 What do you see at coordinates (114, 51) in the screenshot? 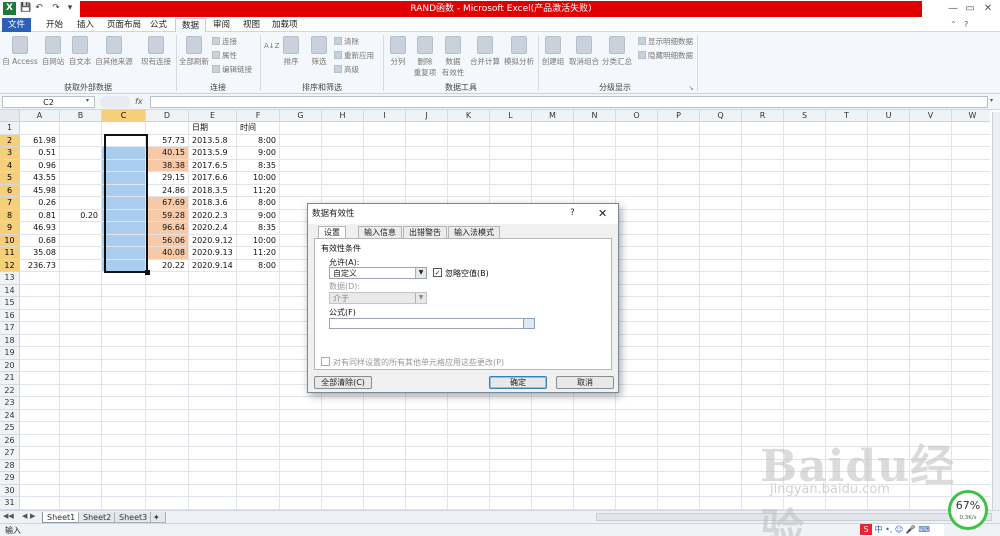
I see `from-other-sources-button: 自其他来源` at bounding box center [114, 51].